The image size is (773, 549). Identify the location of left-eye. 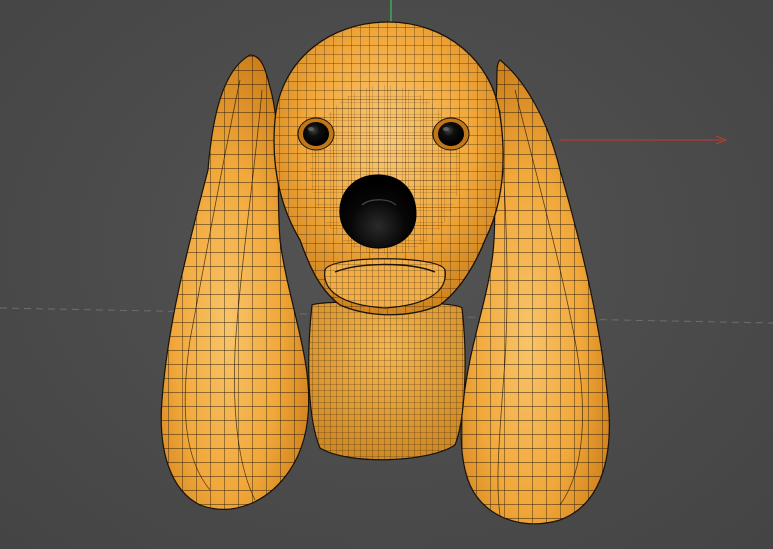
(316, 134).